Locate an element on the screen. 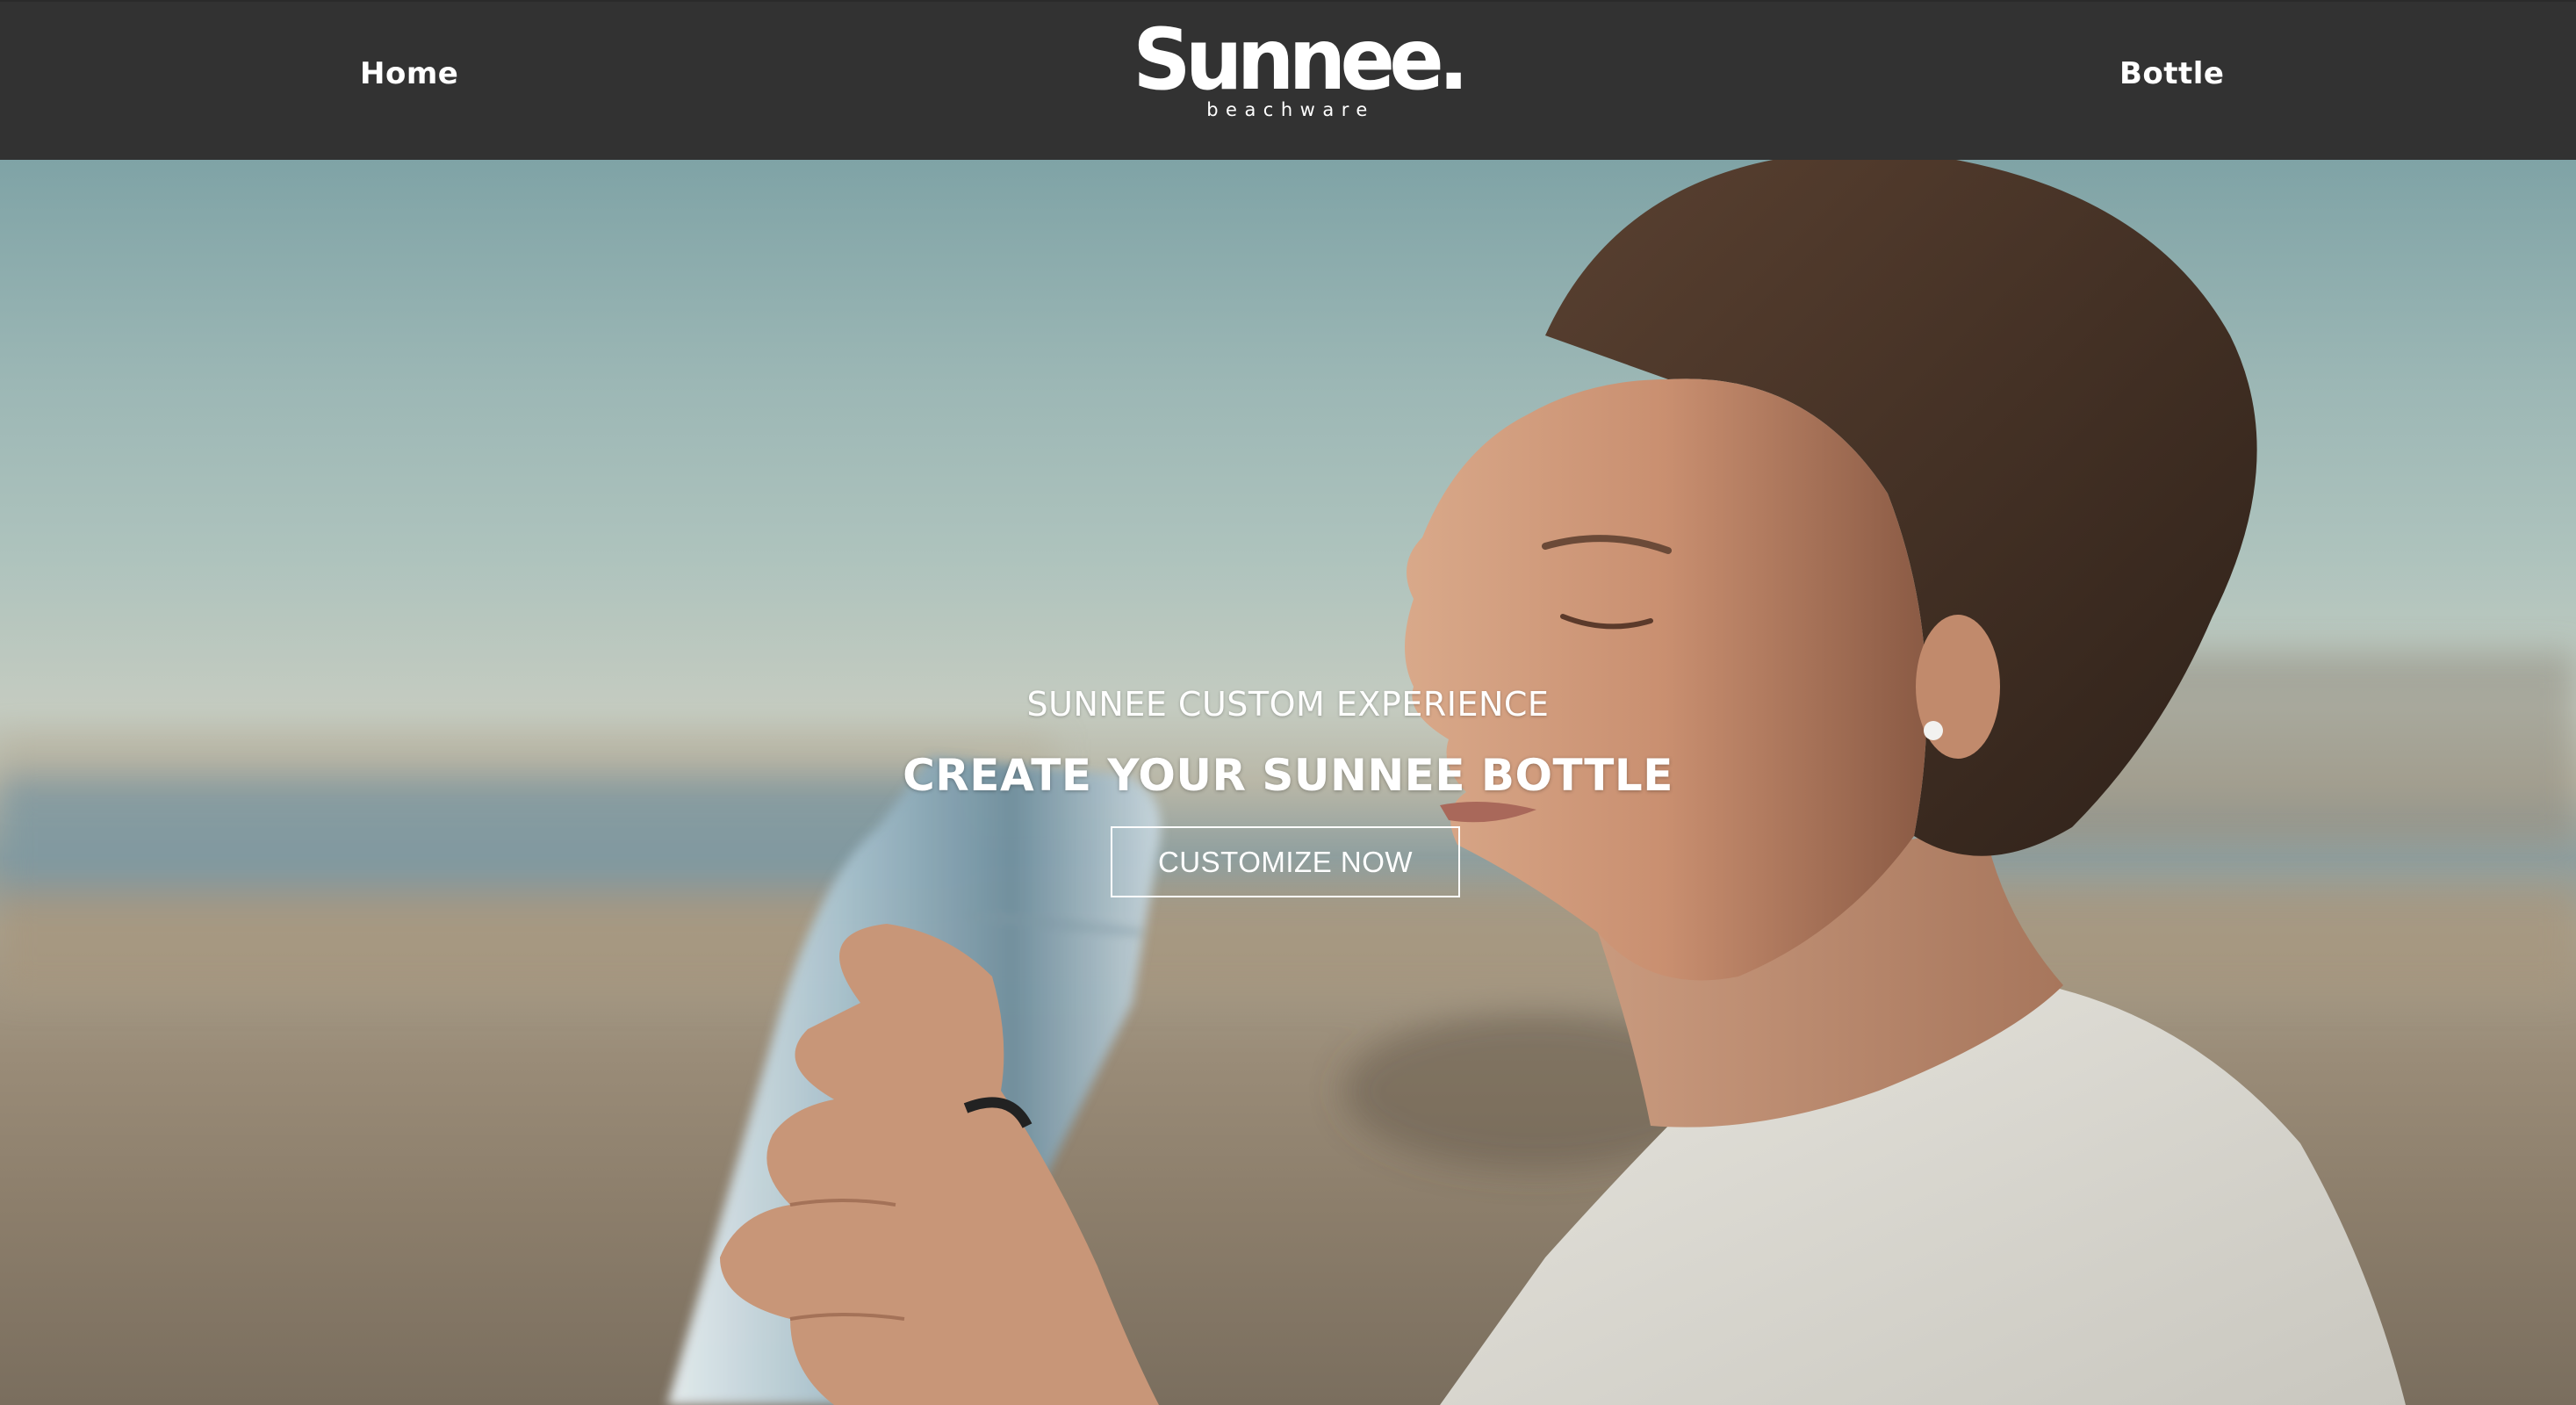  site-header: Home Sunnee. beachware Bottle is located at coordinates (1288, 80).